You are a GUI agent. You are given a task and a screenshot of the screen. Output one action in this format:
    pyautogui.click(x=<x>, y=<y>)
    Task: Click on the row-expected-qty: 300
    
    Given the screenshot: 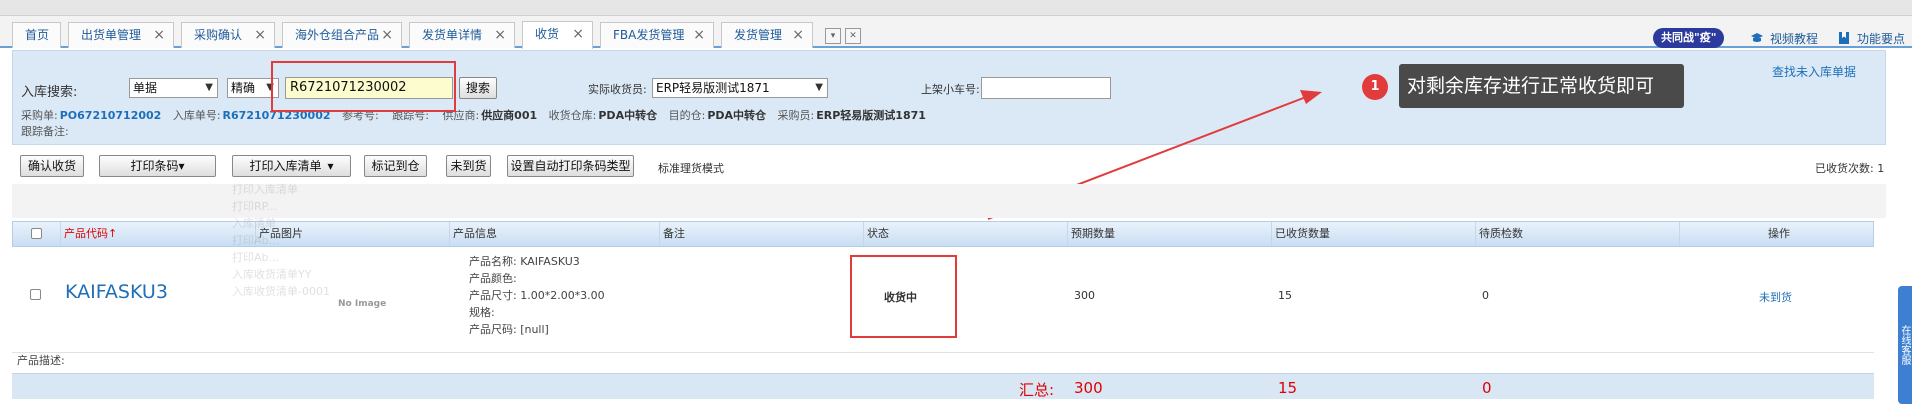 What is the action you would take?
    pyautogui.click(x=1084, y=295)
    